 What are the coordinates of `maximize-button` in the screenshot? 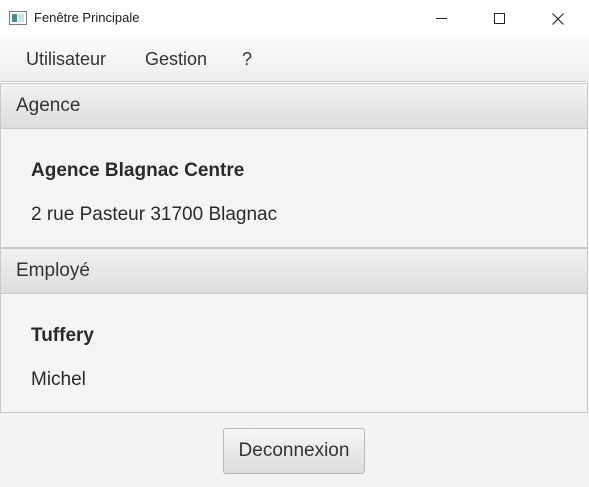 It's located at (499, 18).